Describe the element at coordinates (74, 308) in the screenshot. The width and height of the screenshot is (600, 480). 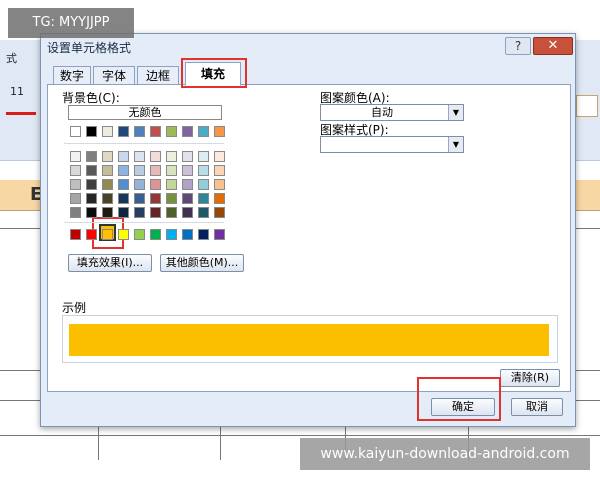
I see `sample-label: 示例` at that location.